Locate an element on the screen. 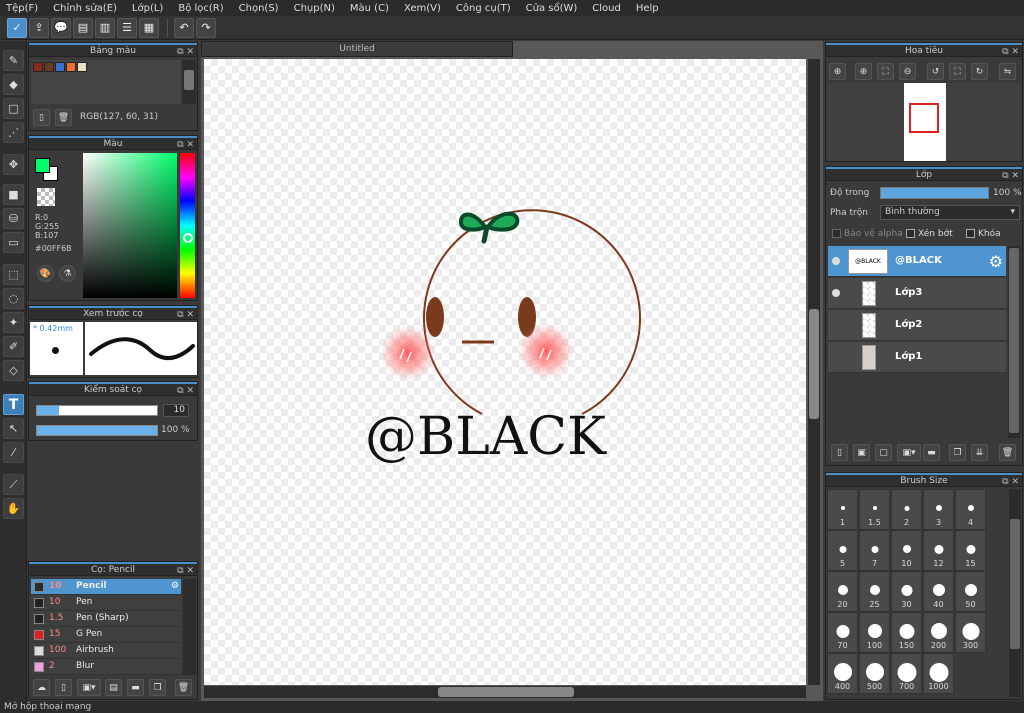  grid-button: ▦ is located at coordinates (149, 27).